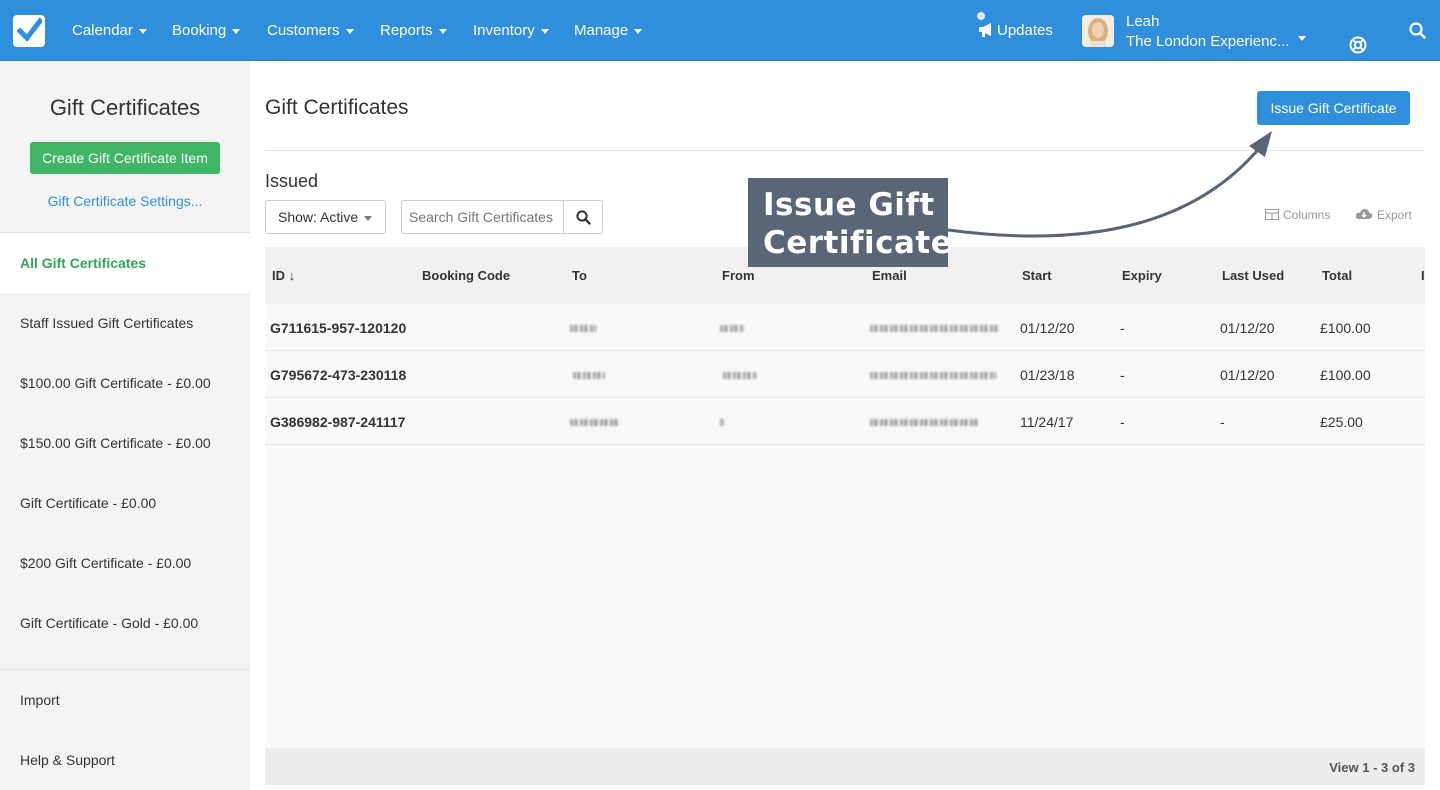 Image resolution: width=1440 pixels, height=790 pixels. I want to click on column-header-expiry: Expiry, so click(1142, 275).